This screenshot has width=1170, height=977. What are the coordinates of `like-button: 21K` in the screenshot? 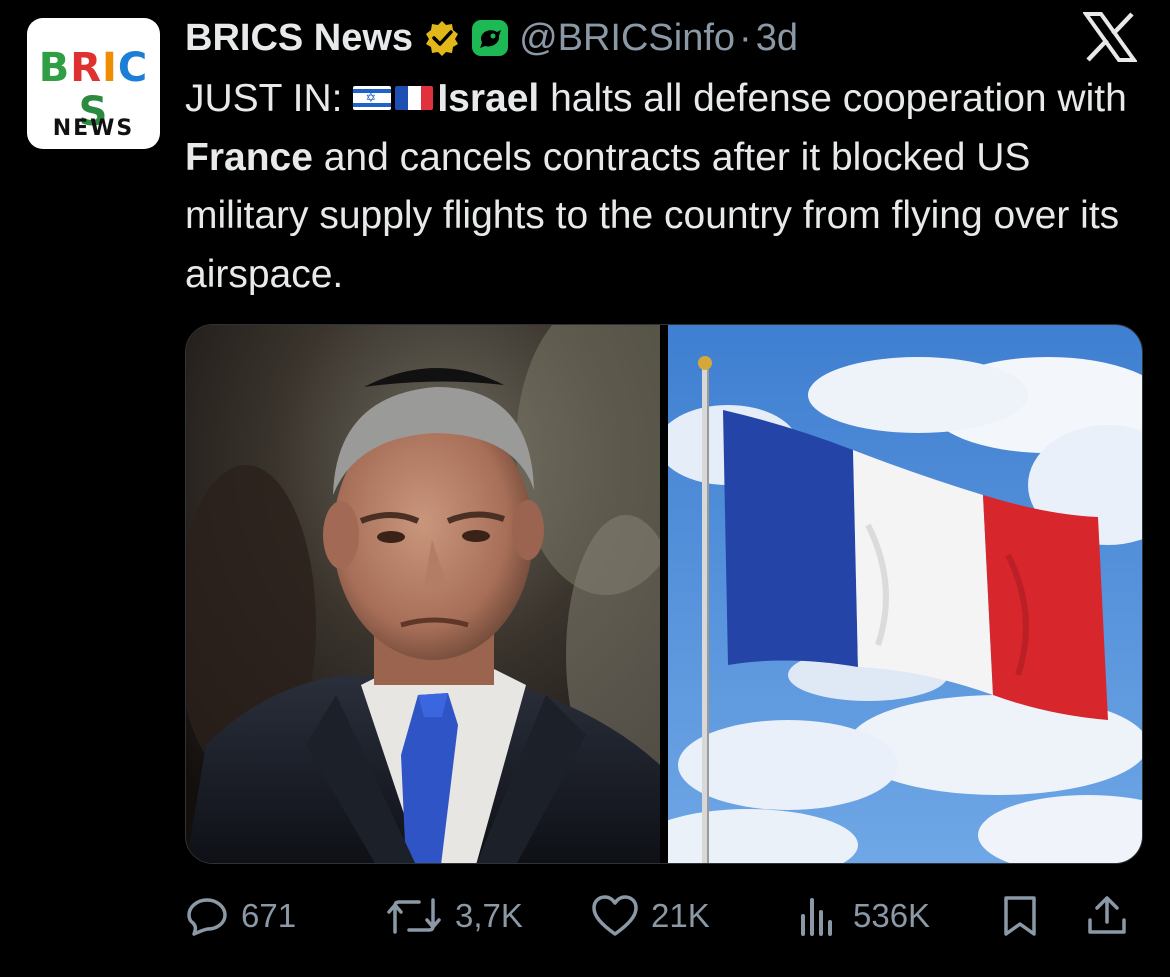 It's located at (650, 916).